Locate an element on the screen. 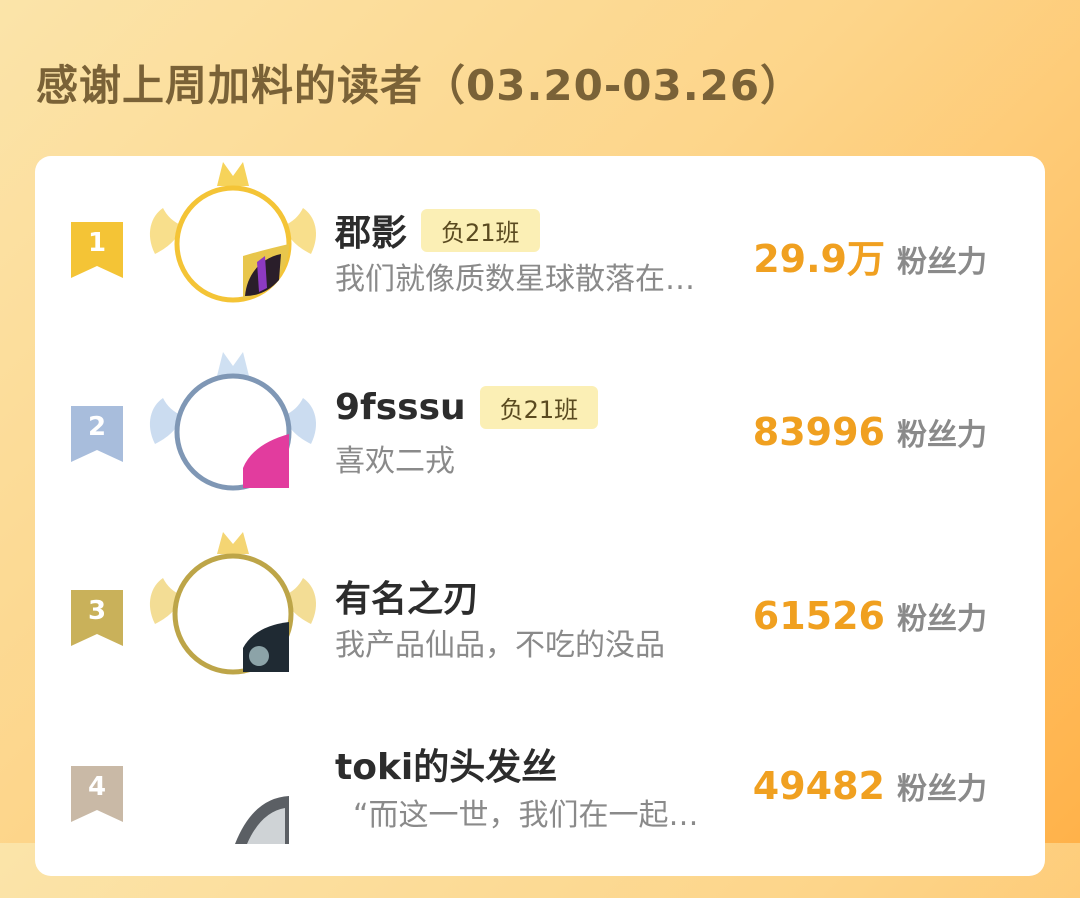 The image size is (1080, 898). fans-value: 83996 is located at coordinates (818, 432).